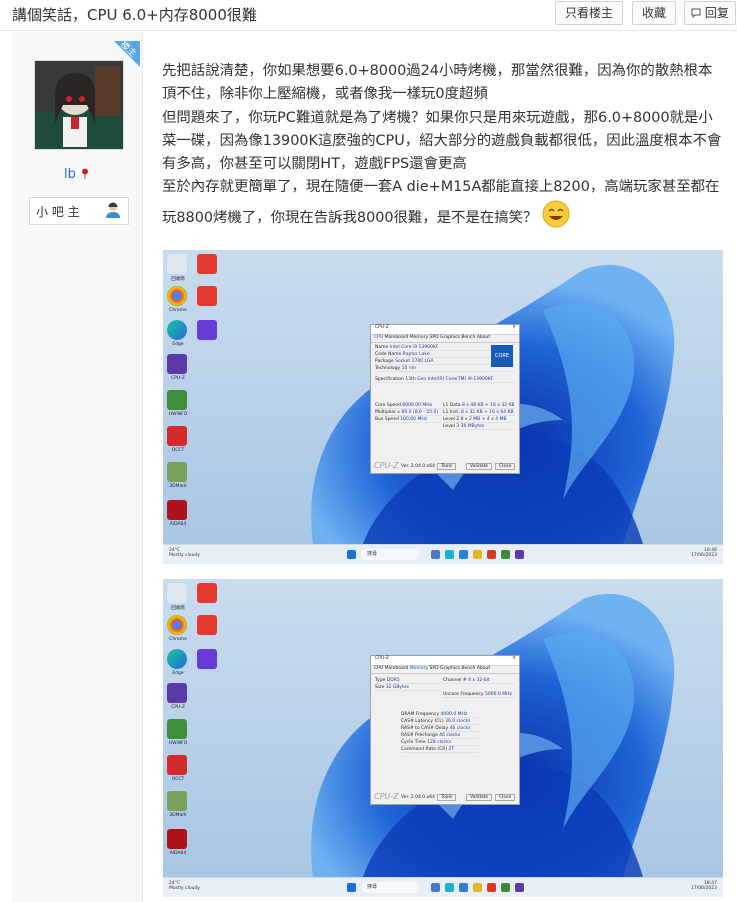  I want to click on author-name-text: lb, so click(69, 174).